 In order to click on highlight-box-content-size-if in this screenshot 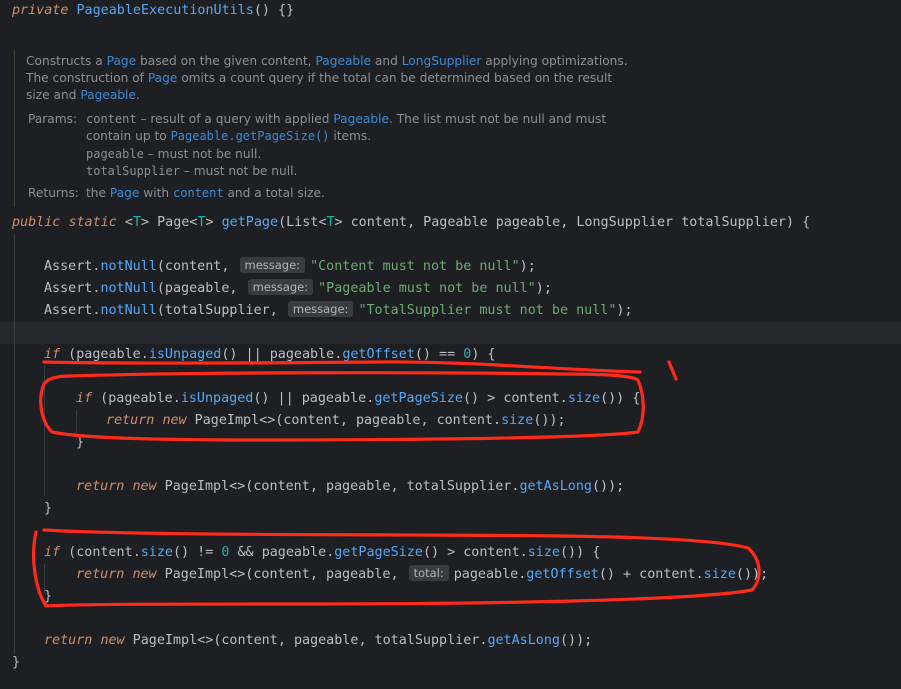, I will do `click(396, 568)`.